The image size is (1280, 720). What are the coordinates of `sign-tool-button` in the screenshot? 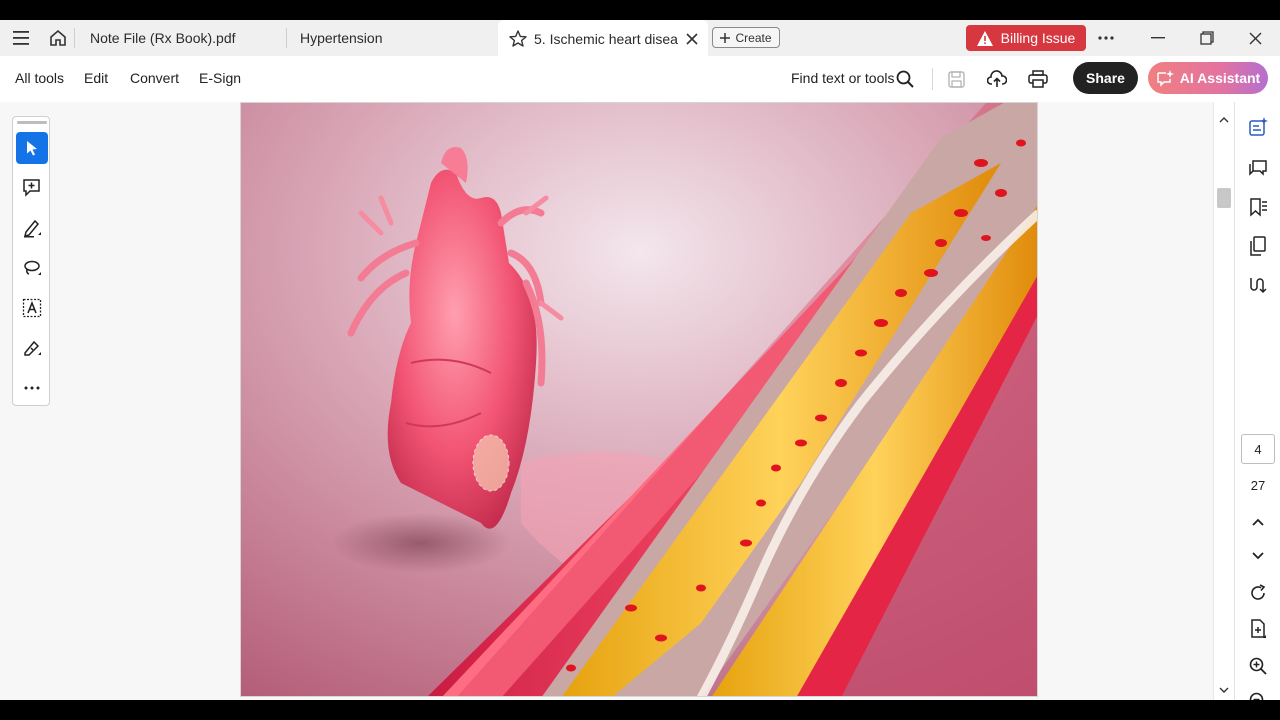 It's located at (32, 348).